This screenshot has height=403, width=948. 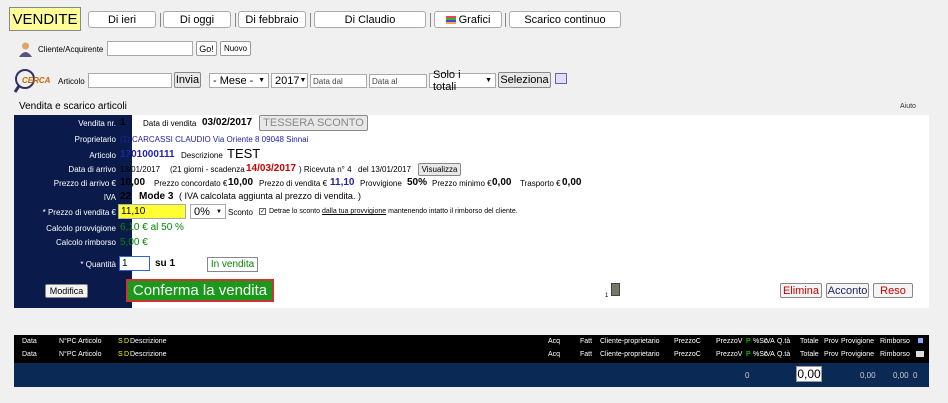 What do you see at coordinates (66, 291) in the screenshot?
I see `modifica-button: Modifica` at bounding box center [66, 291].